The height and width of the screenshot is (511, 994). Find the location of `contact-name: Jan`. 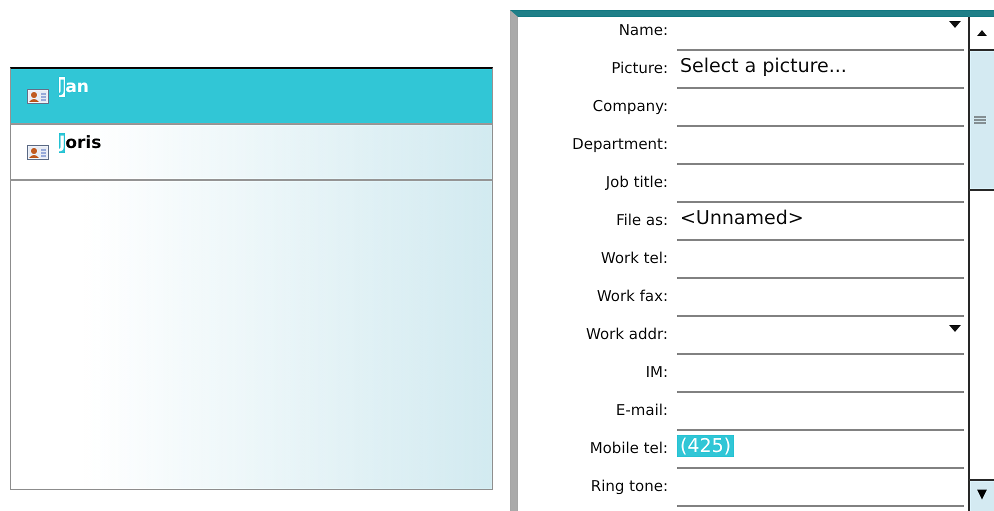

contact-name: Jan is located at coordinates (74, 87).